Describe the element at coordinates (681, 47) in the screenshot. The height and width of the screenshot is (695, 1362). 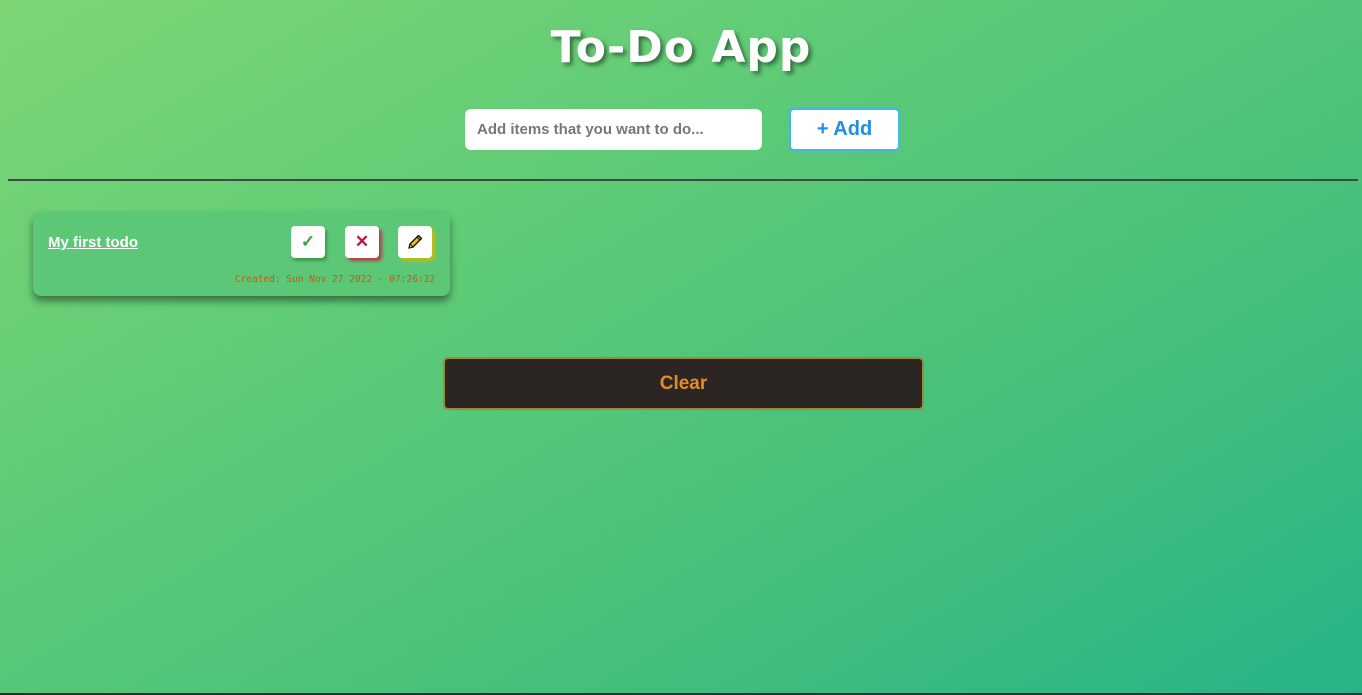
I see `page-title: To-Do App` at that location.